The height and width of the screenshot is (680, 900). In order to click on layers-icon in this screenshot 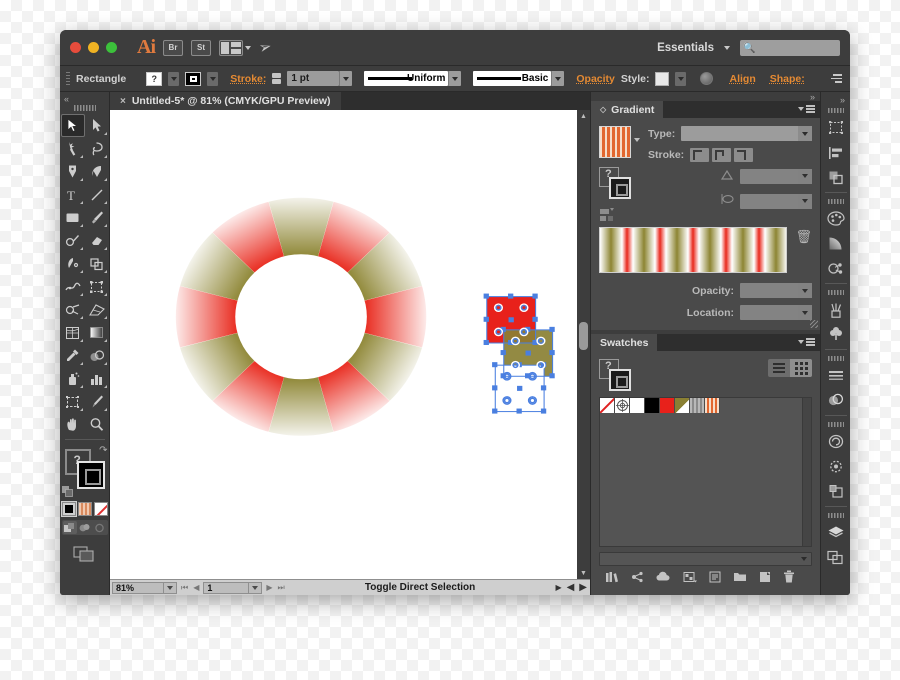, I will do `click(836, 532)`.